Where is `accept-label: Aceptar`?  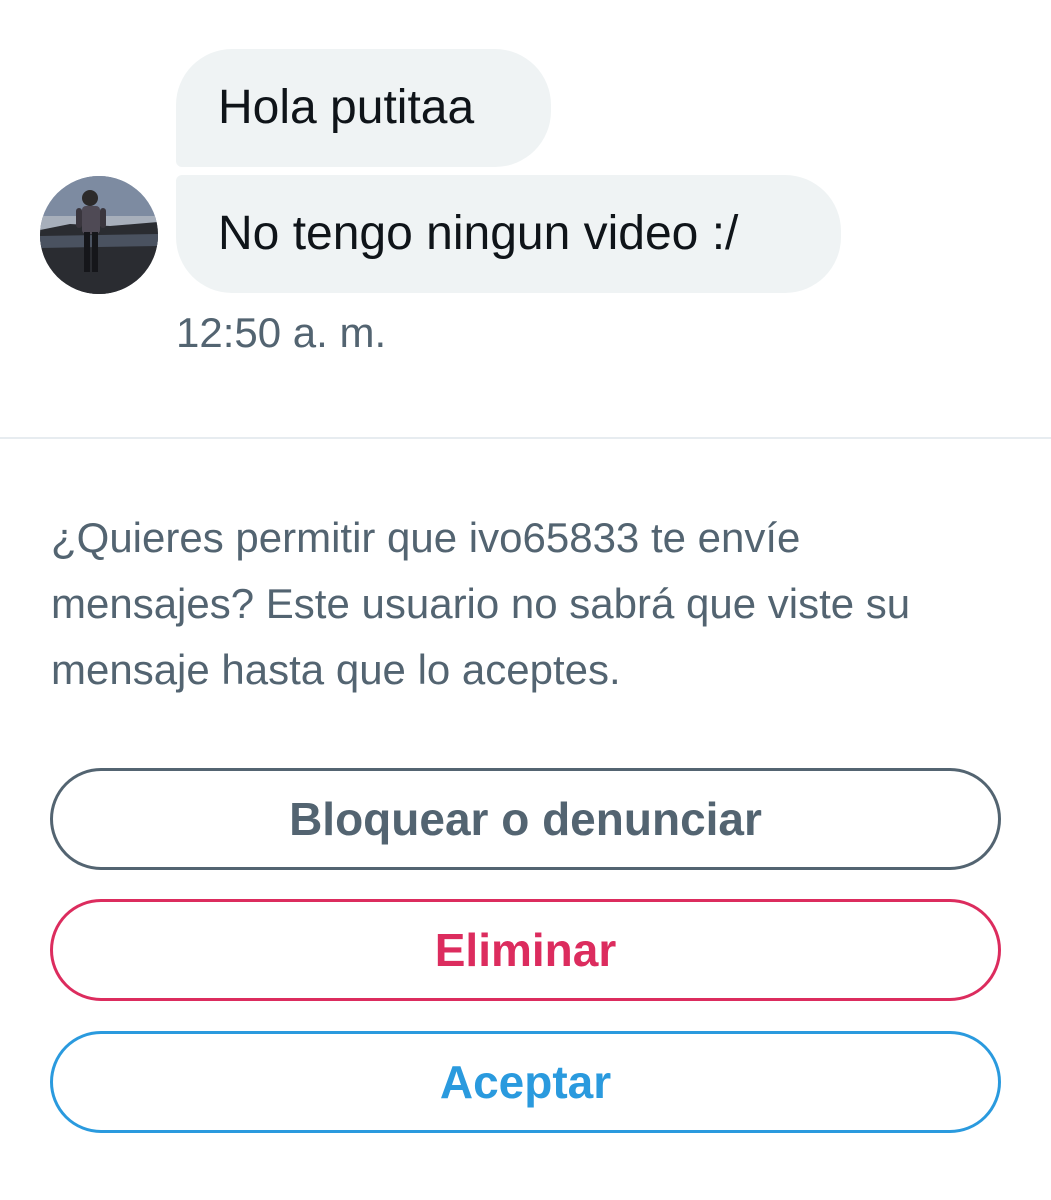 accept-label: Aceptar is located at coordinates (525, 1082).